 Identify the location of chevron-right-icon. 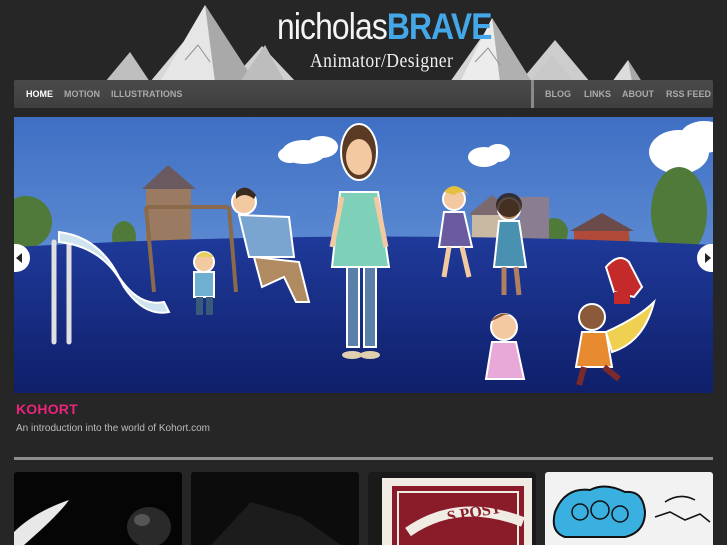
(708, 258).